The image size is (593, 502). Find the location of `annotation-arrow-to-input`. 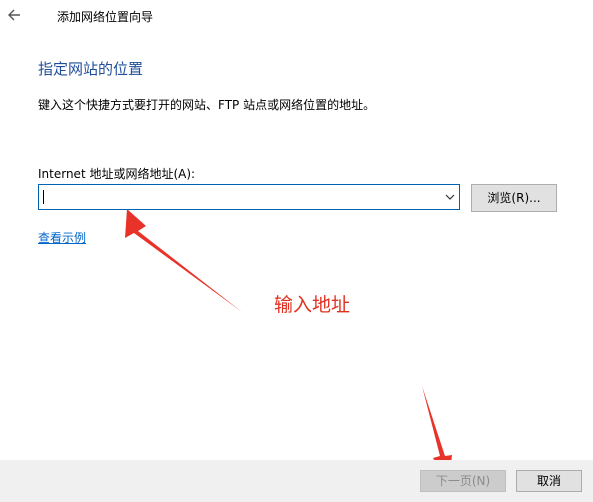

annotation-arrow-to-input is located at coordinates (183, 260).